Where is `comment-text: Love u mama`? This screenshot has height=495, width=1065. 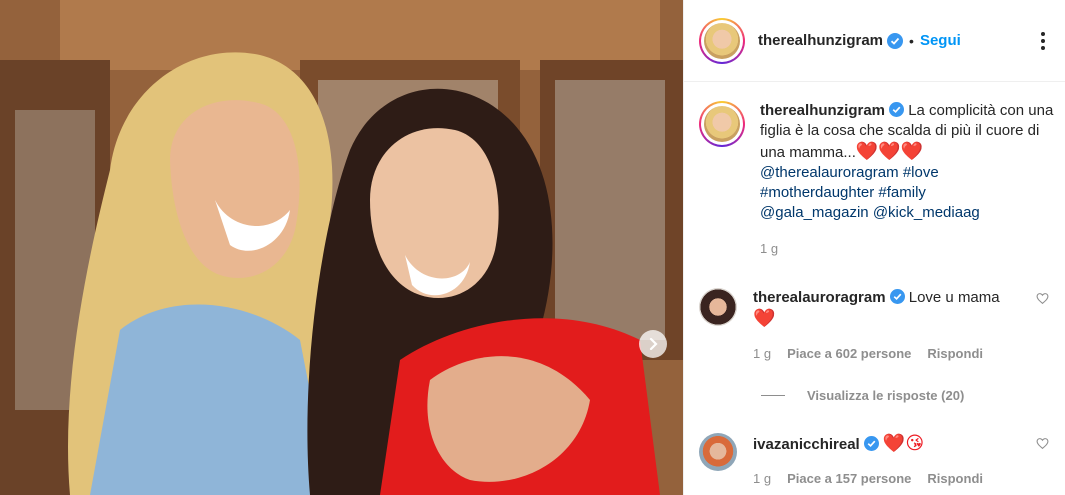 comment-text: Love u mama is located at coordinates (954, 297).